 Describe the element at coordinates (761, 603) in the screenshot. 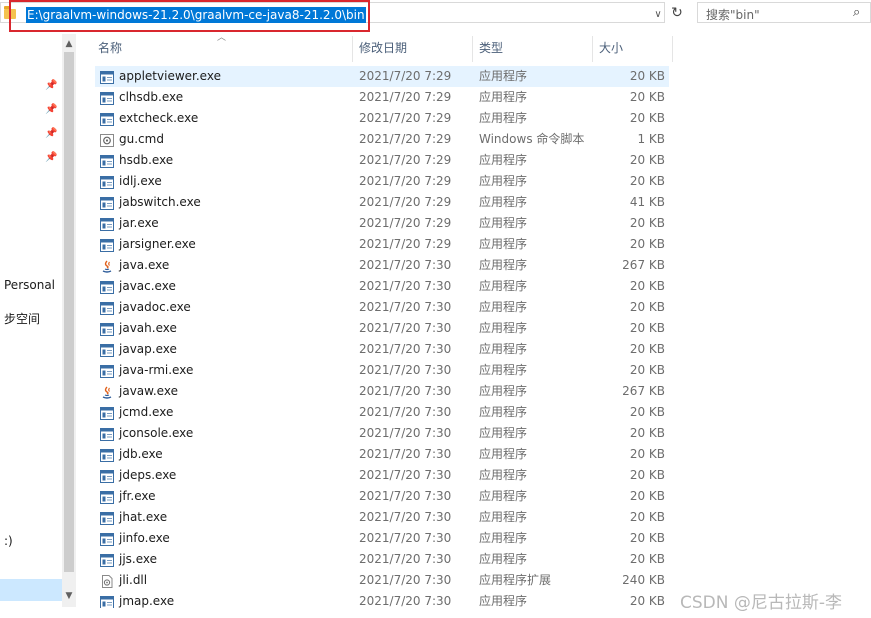

I see `watermark: CSDN @尼古拉斯-李` at that location.